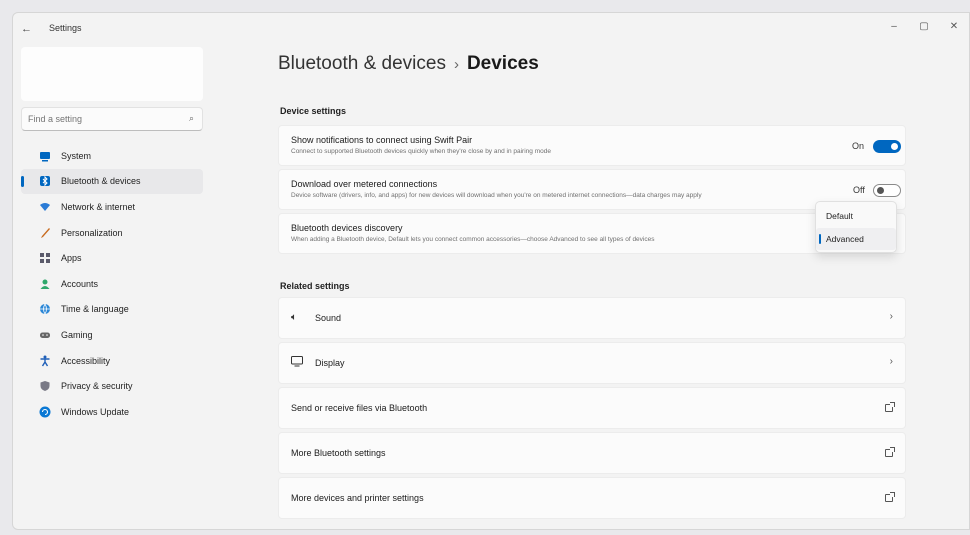 The image size is (970, 535). I want to click on related-item-more-bluetooth: More Bluetooth settings, so click(592, 453).